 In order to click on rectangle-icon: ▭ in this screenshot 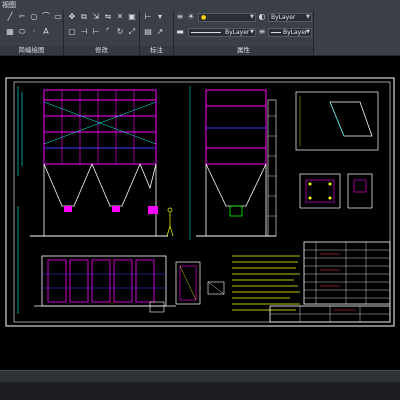, I will do `click(58, 17)`.